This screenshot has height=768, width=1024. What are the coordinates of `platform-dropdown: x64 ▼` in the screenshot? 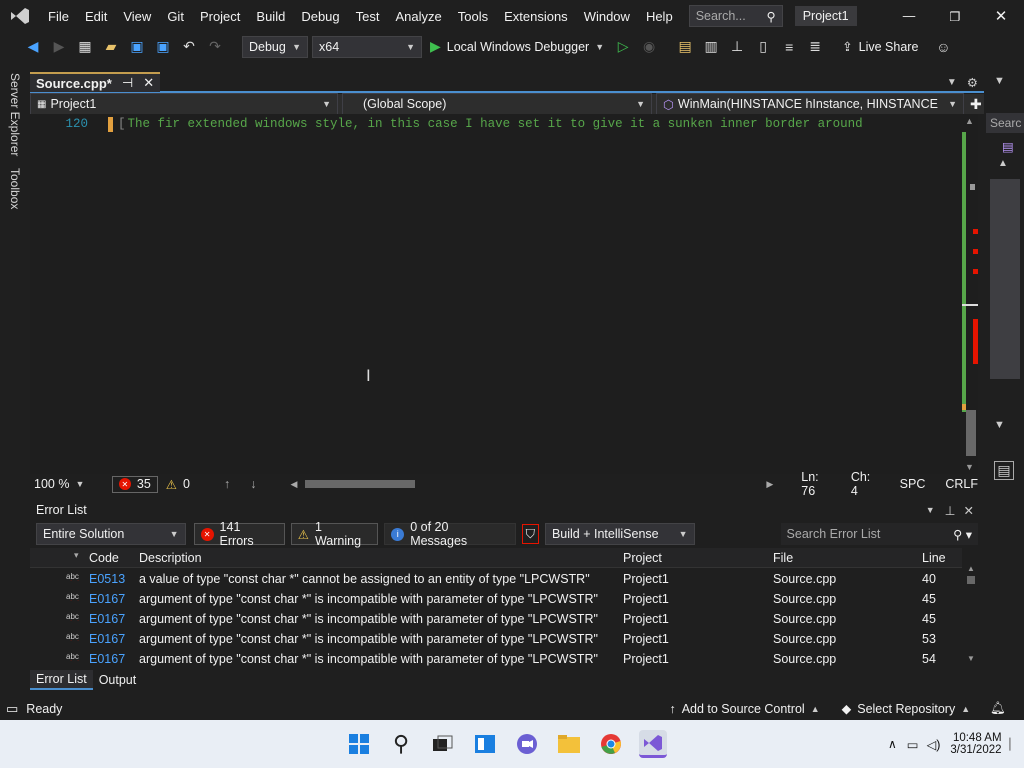 It's located at (367, 46).